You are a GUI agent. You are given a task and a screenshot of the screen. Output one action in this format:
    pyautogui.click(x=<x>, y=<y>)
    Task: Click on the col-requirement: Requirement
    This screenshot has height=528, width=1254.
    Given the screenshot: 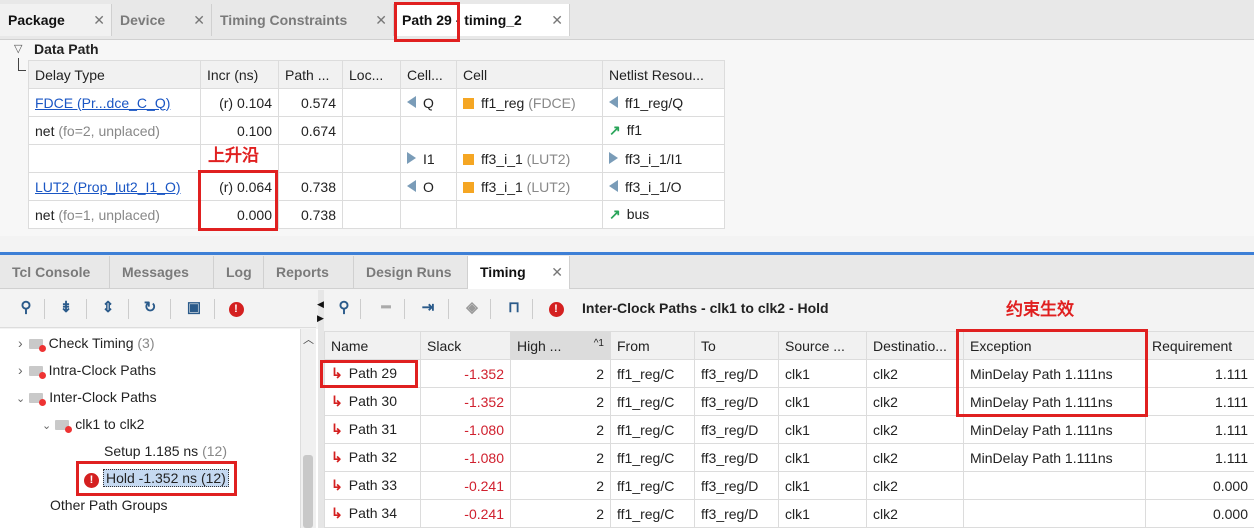 What is the action you would take?
    pyautogui.click(x=1199, y=345)
    